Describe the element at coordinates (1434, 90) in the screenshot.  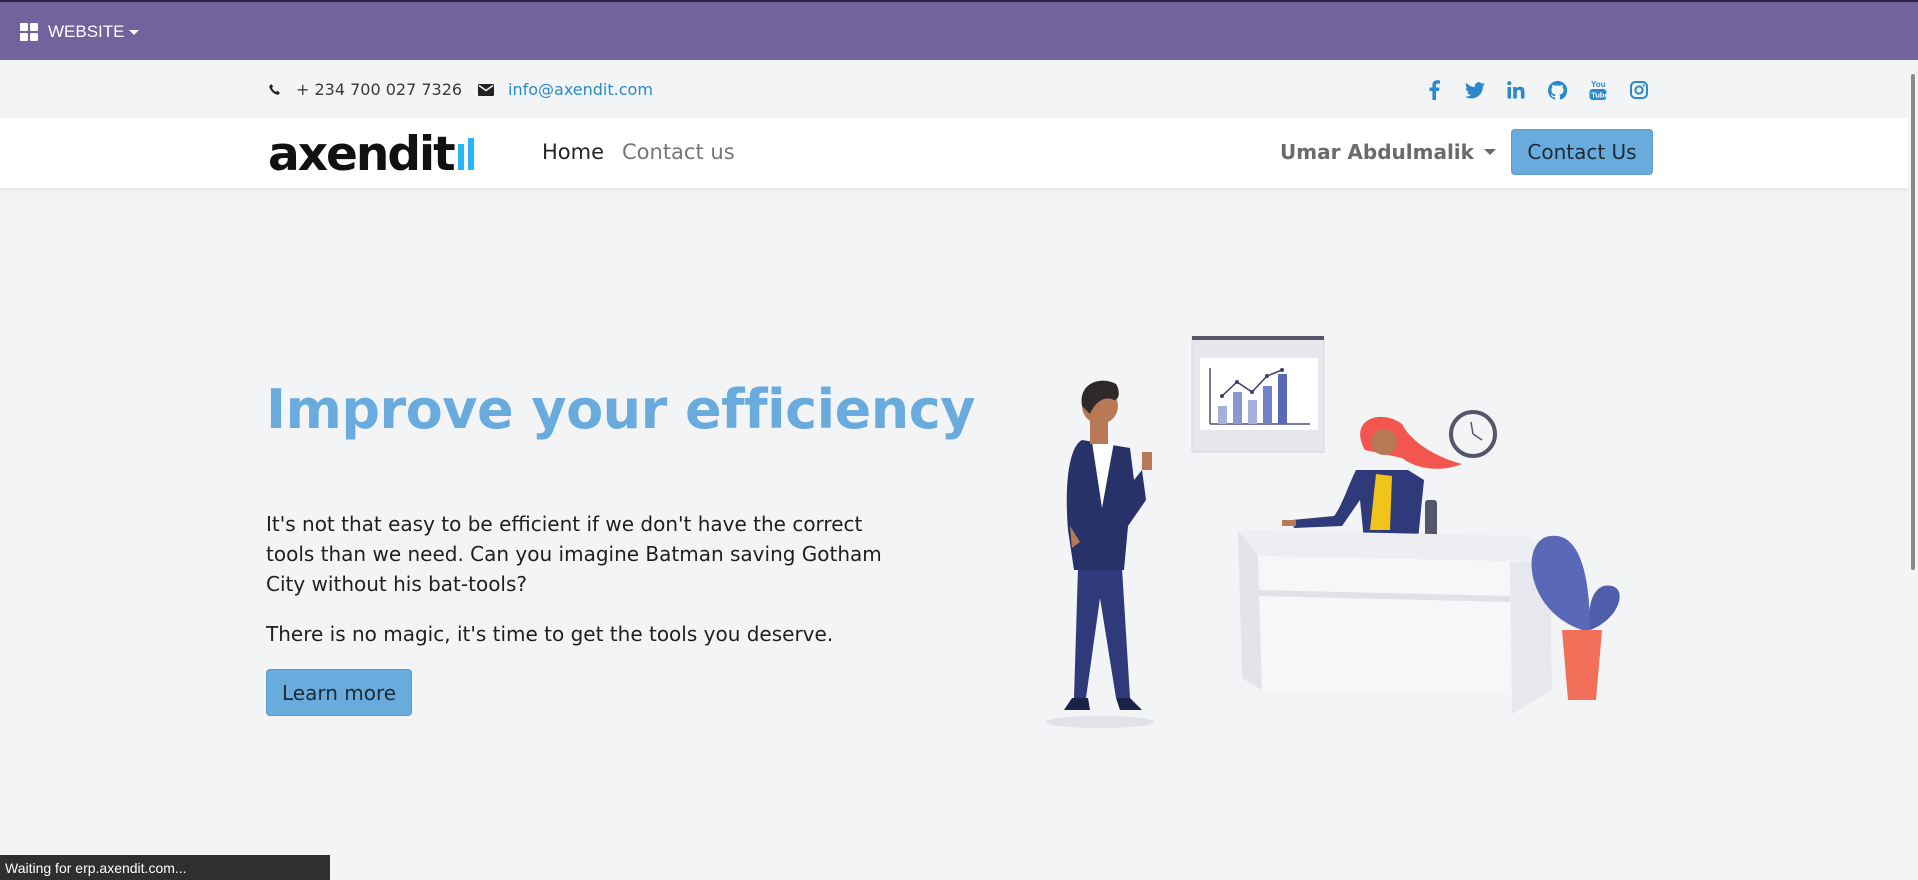
I see `facebook-icon` at that location.